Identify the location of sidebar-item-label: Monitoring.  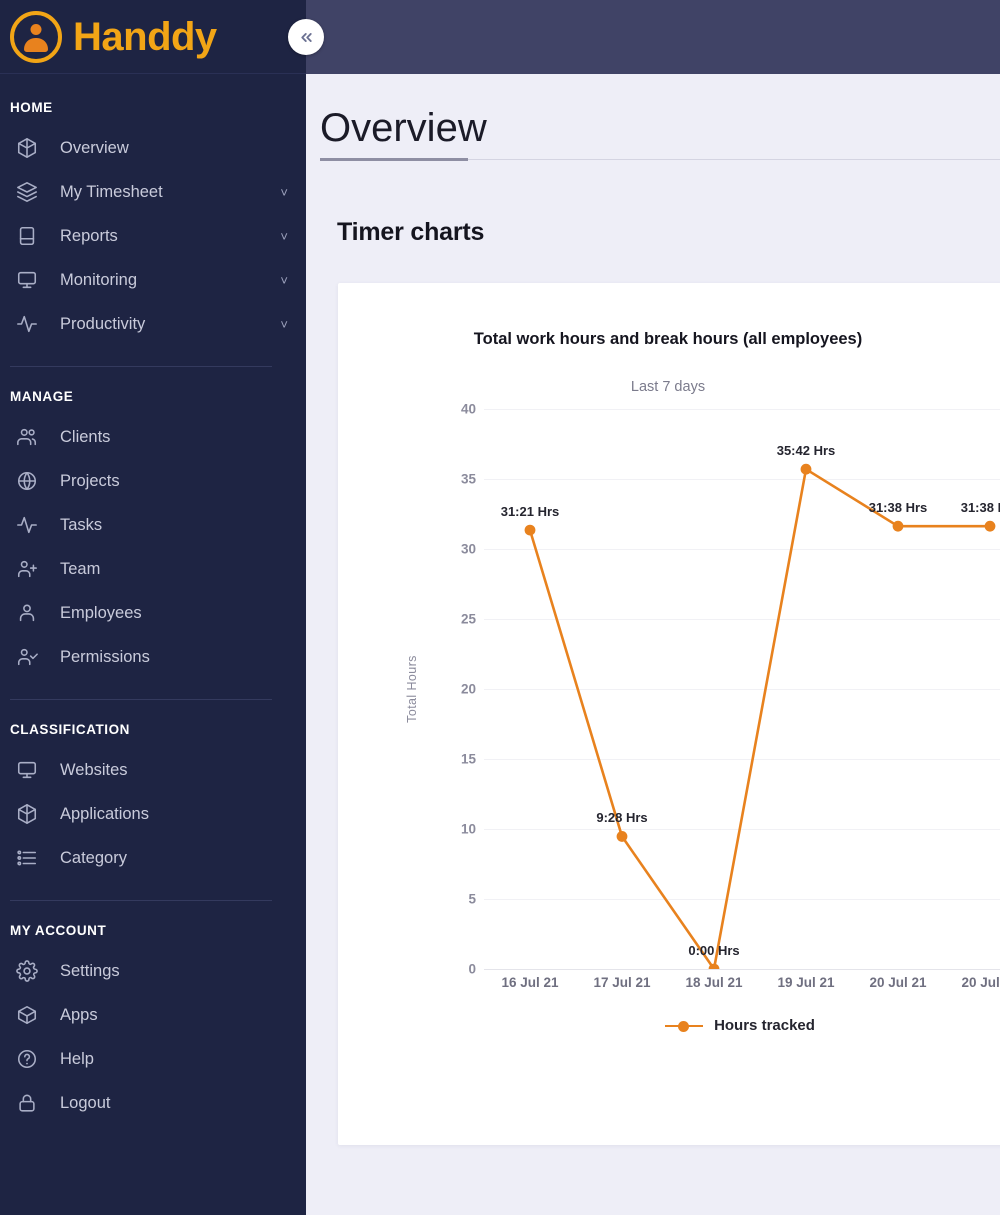
(99, 279).